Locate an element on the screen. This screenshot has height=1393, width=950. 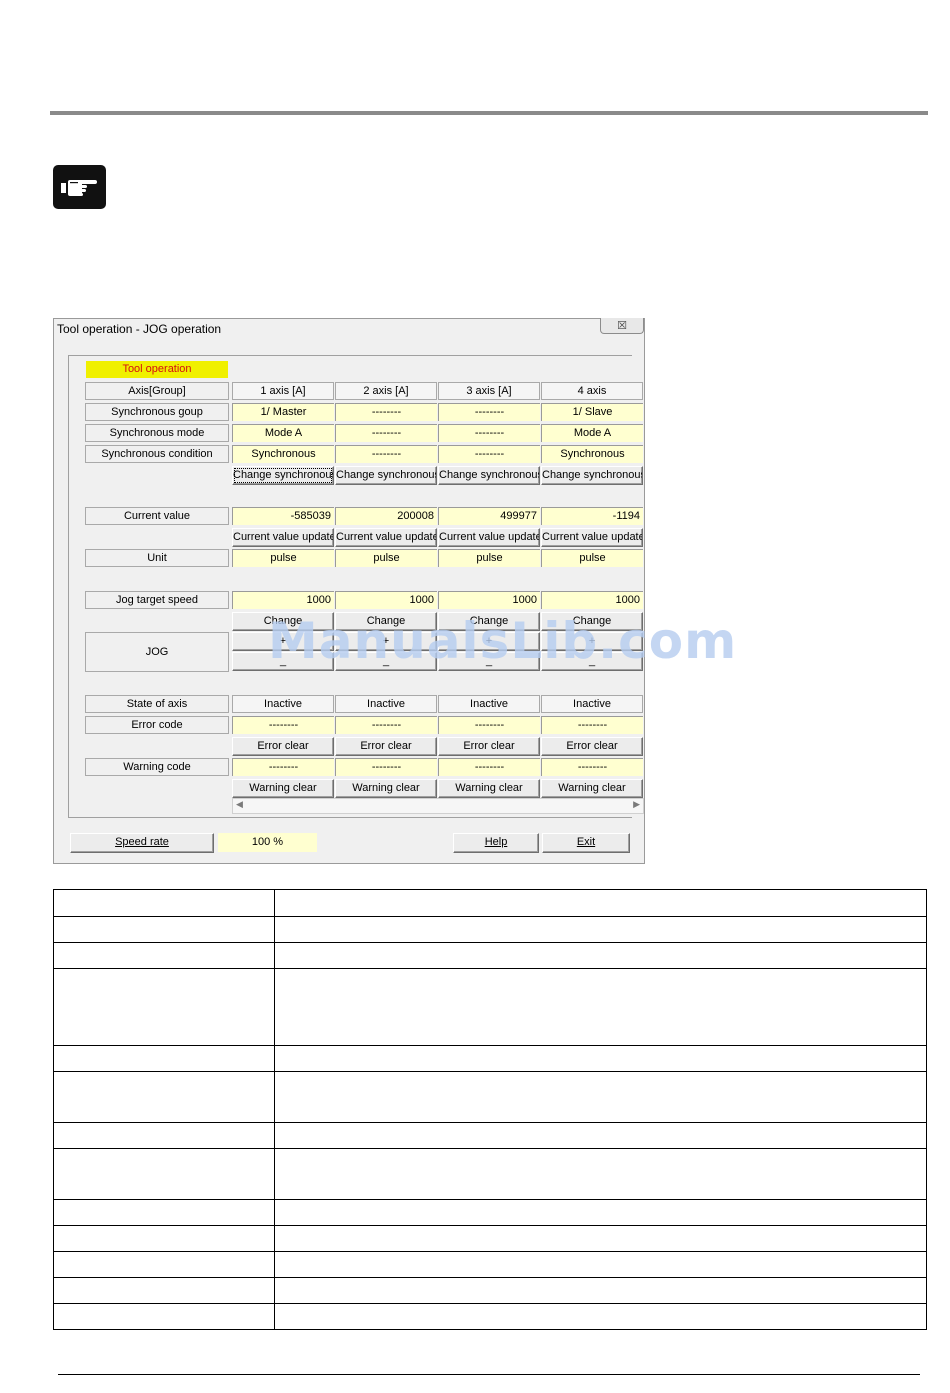
exit-button: Exit is located at coordinates (586, 843).